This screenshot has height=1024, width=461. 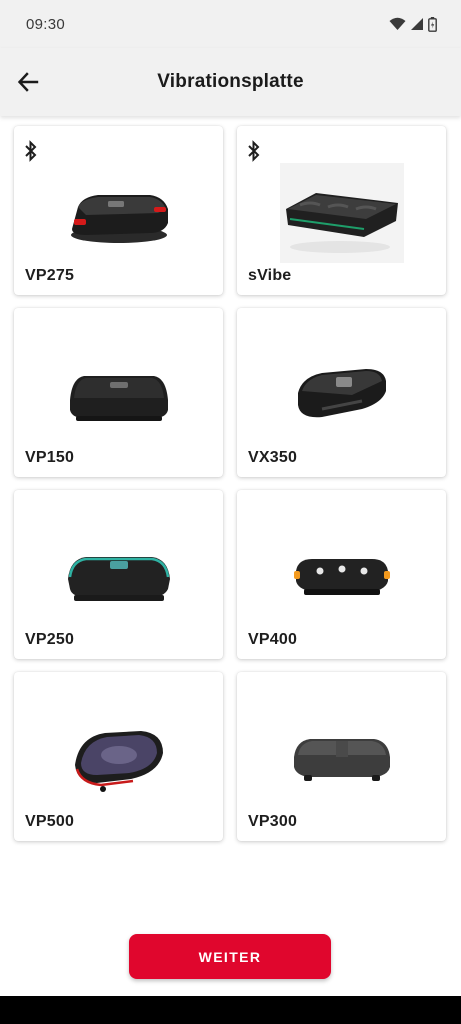 I want to click on wifi-icon, so click(x=397, y=23).